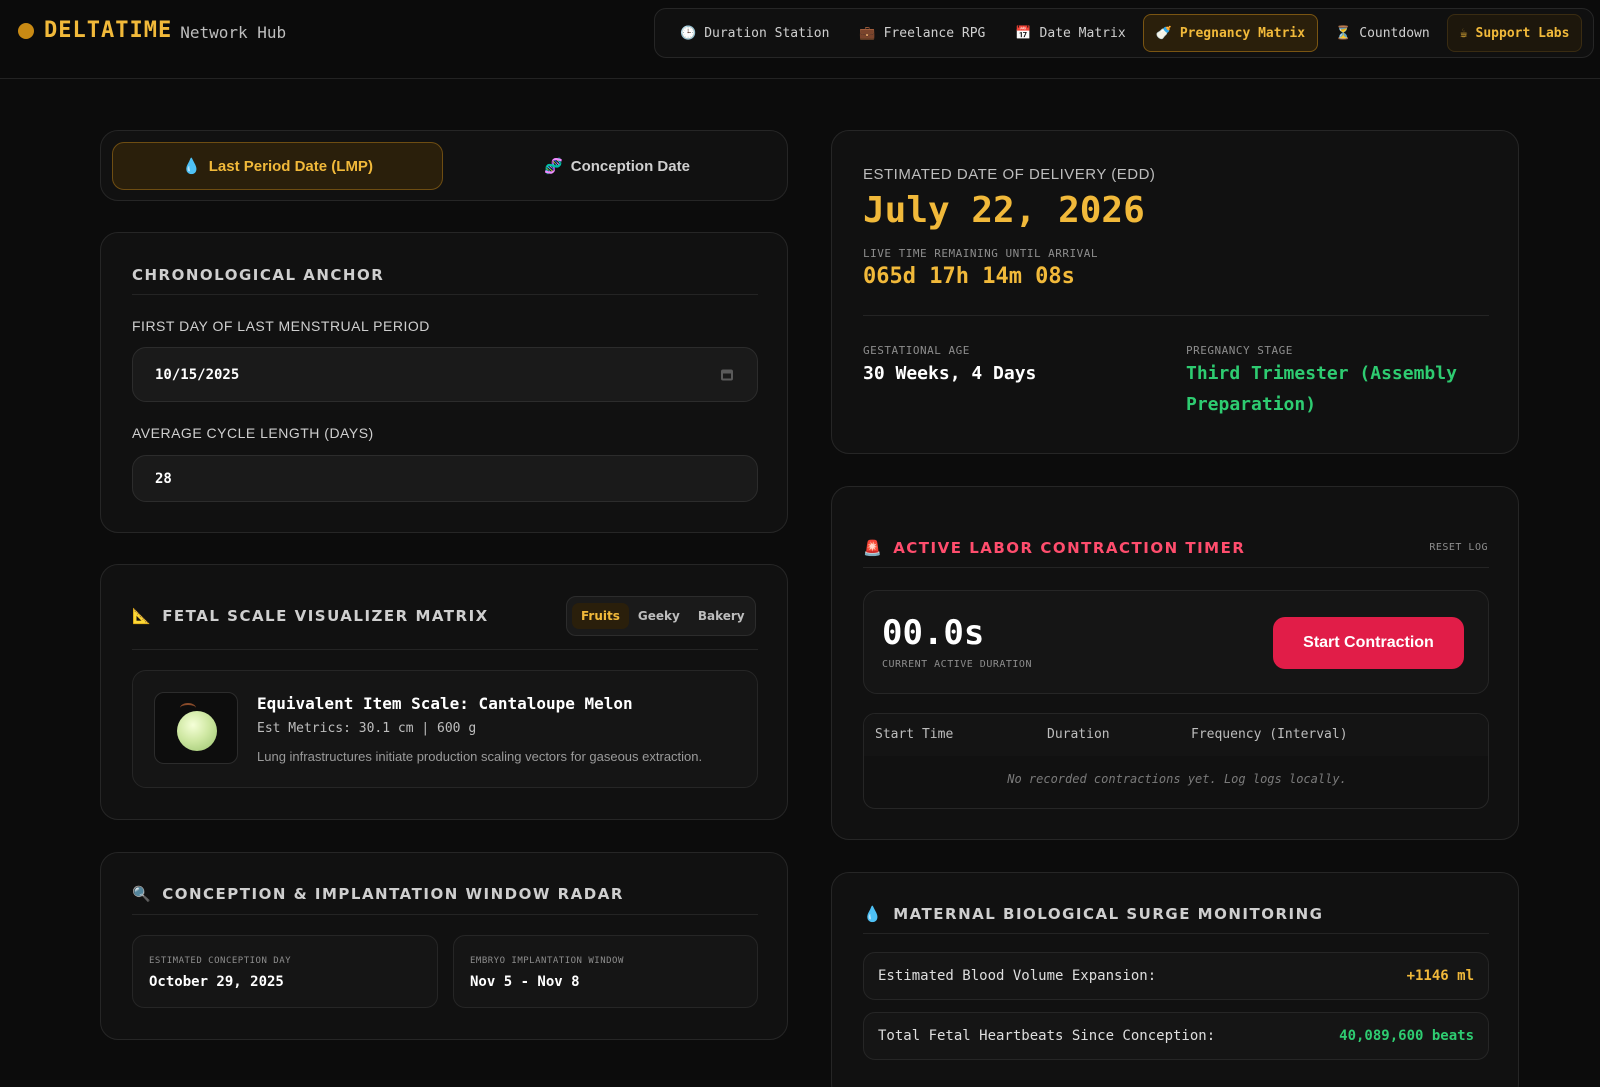  I want to click on scale-mode-toggle: Fruits Geeky Bakery, so click(661, 616).